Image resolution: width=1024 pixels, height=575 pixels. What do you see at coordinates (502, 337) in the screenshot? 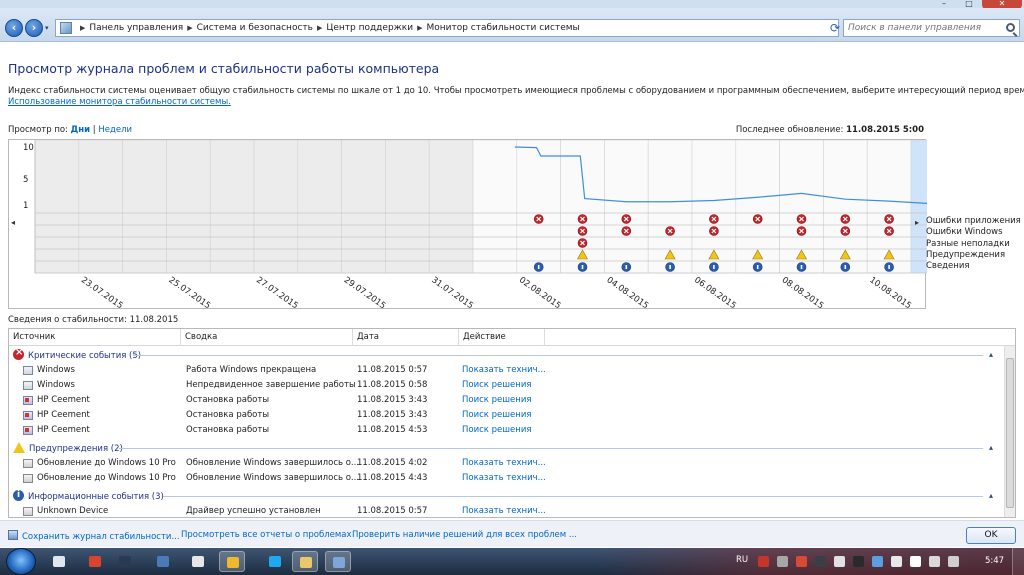
I see `column-action: Действие` at bounding box center [502, 337].